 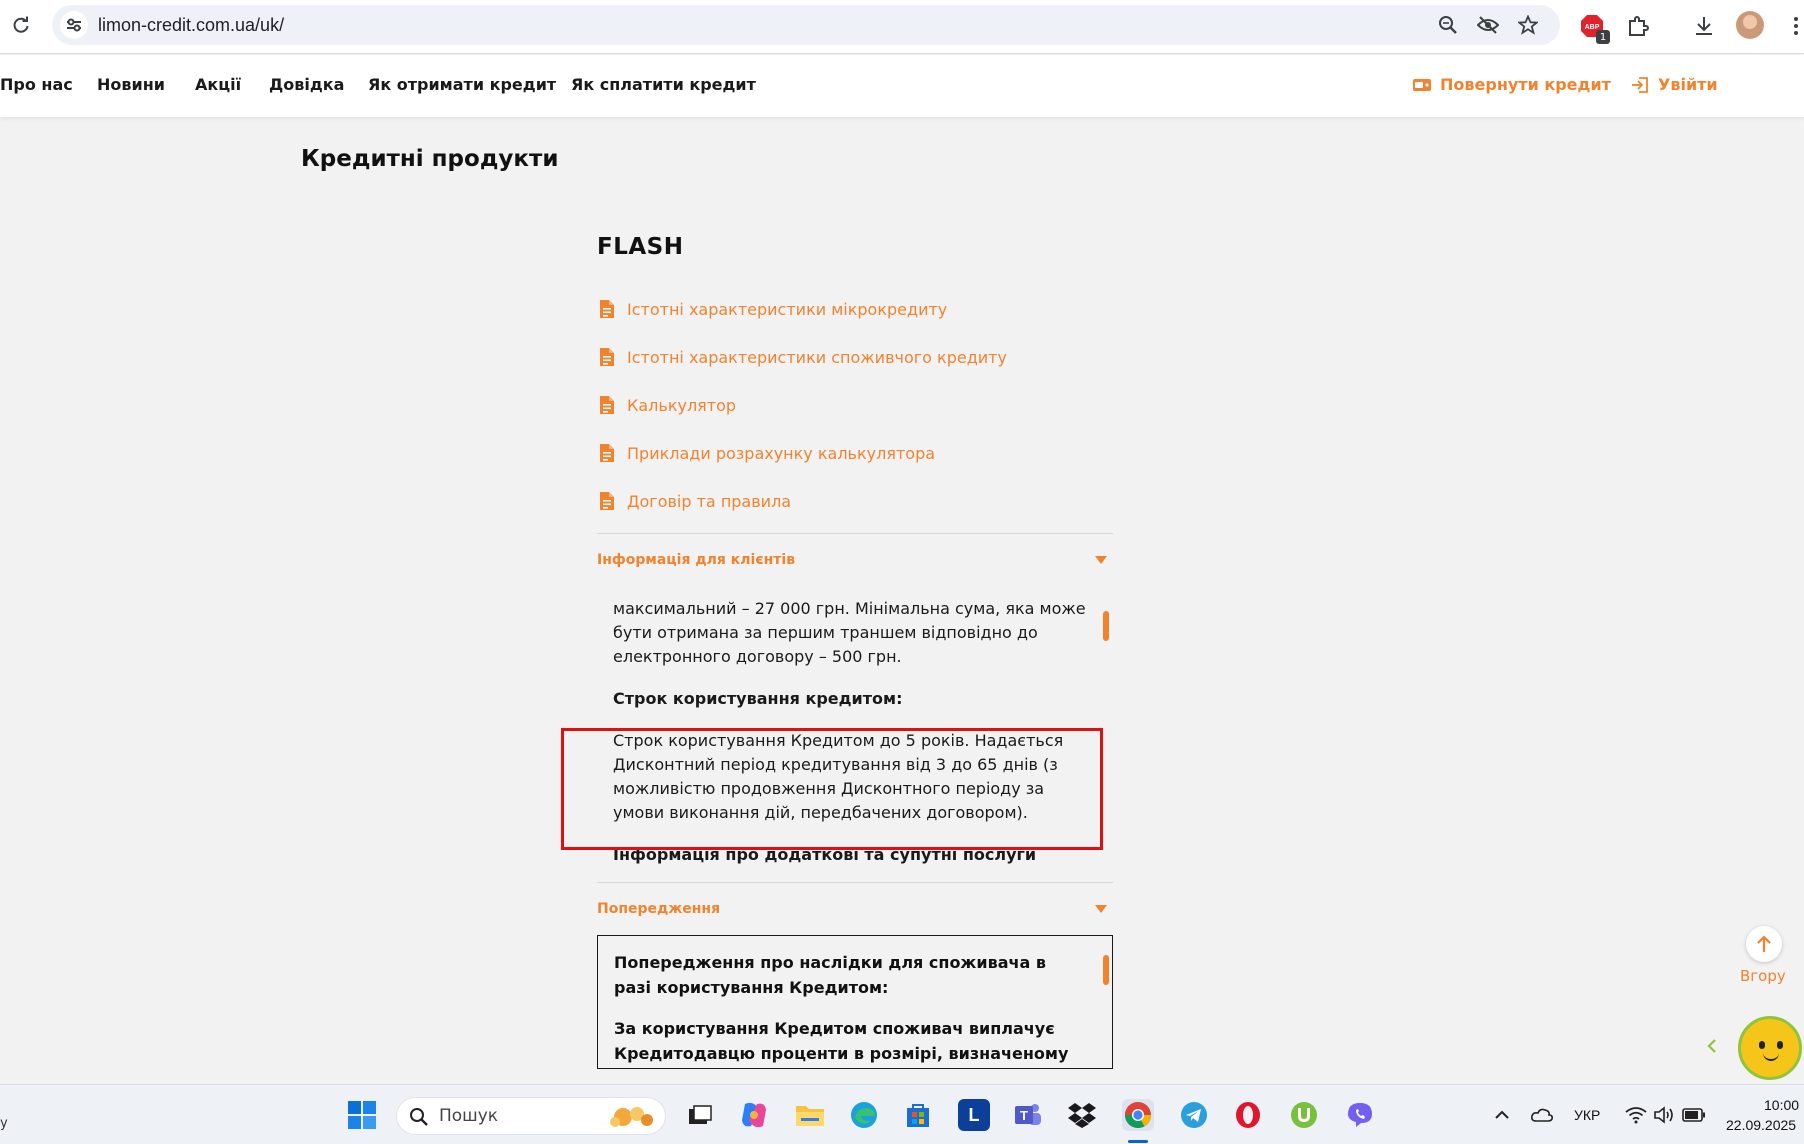 I want to click on address-bar: limon-credit.com.ua/uk/, so click(x=806, y=25).